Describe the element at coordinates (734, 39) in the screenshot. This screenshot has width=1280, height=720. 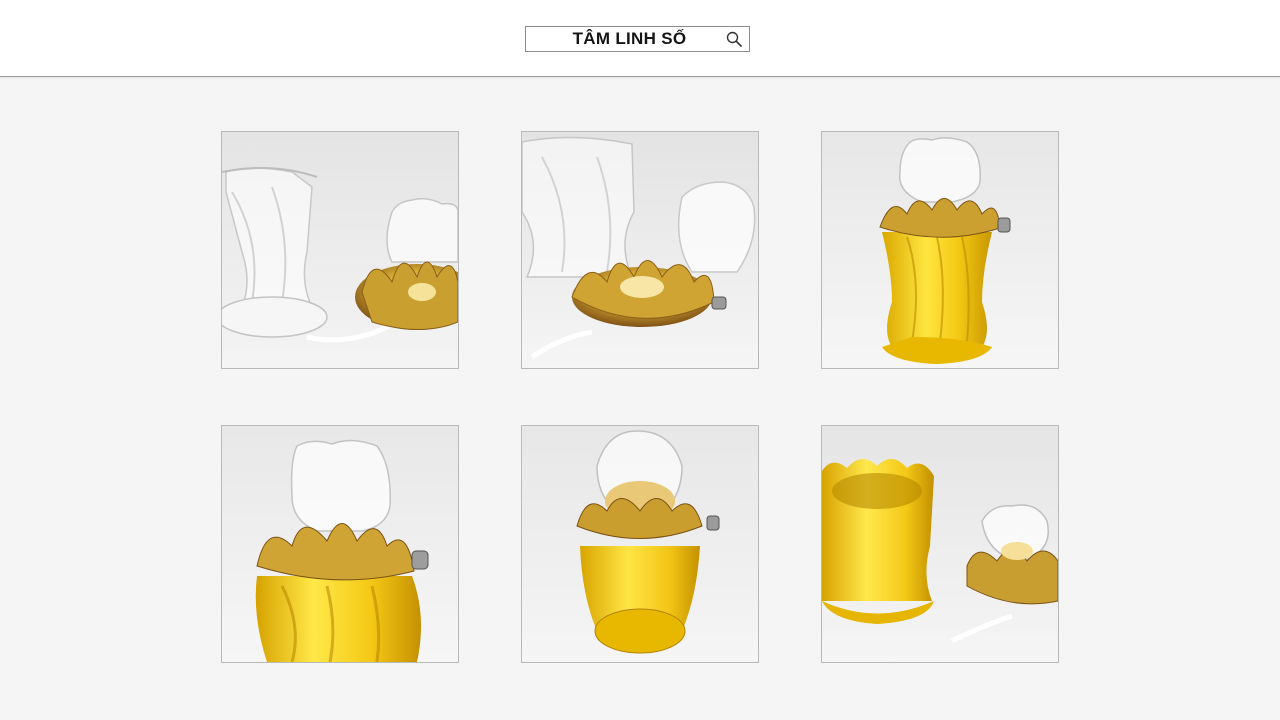
I see `search-icon` at that location.